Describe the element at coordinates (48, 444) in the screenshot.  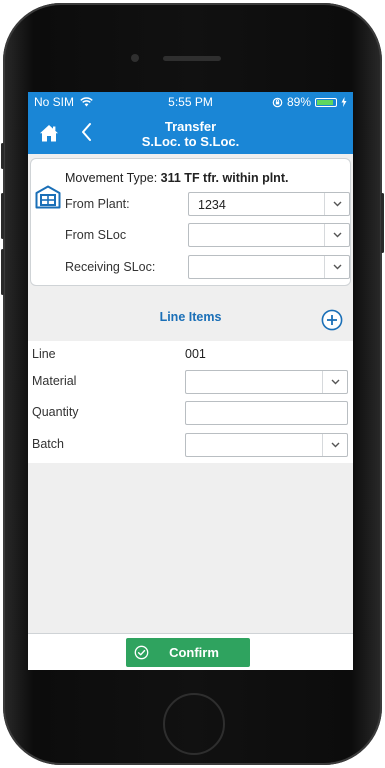
I see `batch-label: Batch` at that location.